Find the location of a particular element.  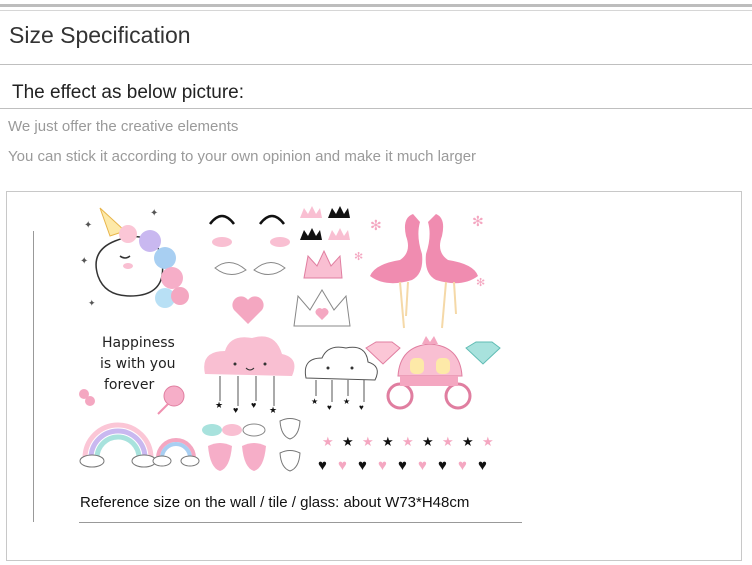

title-divider is located at coordinates (376, 64).